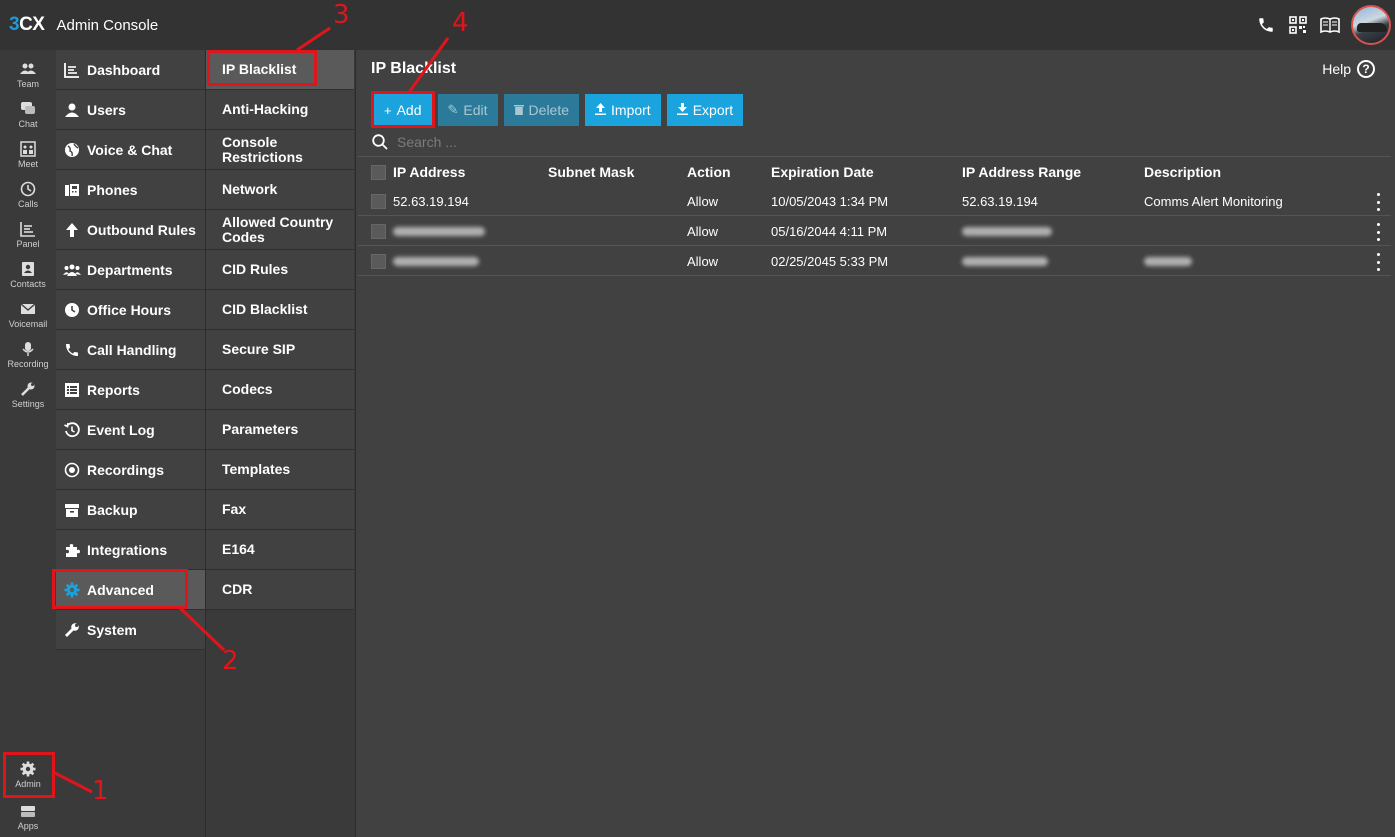 This screenshot has width=1395, height=837. I want to click on rail-item-chat: Chat, so click(28, 115).